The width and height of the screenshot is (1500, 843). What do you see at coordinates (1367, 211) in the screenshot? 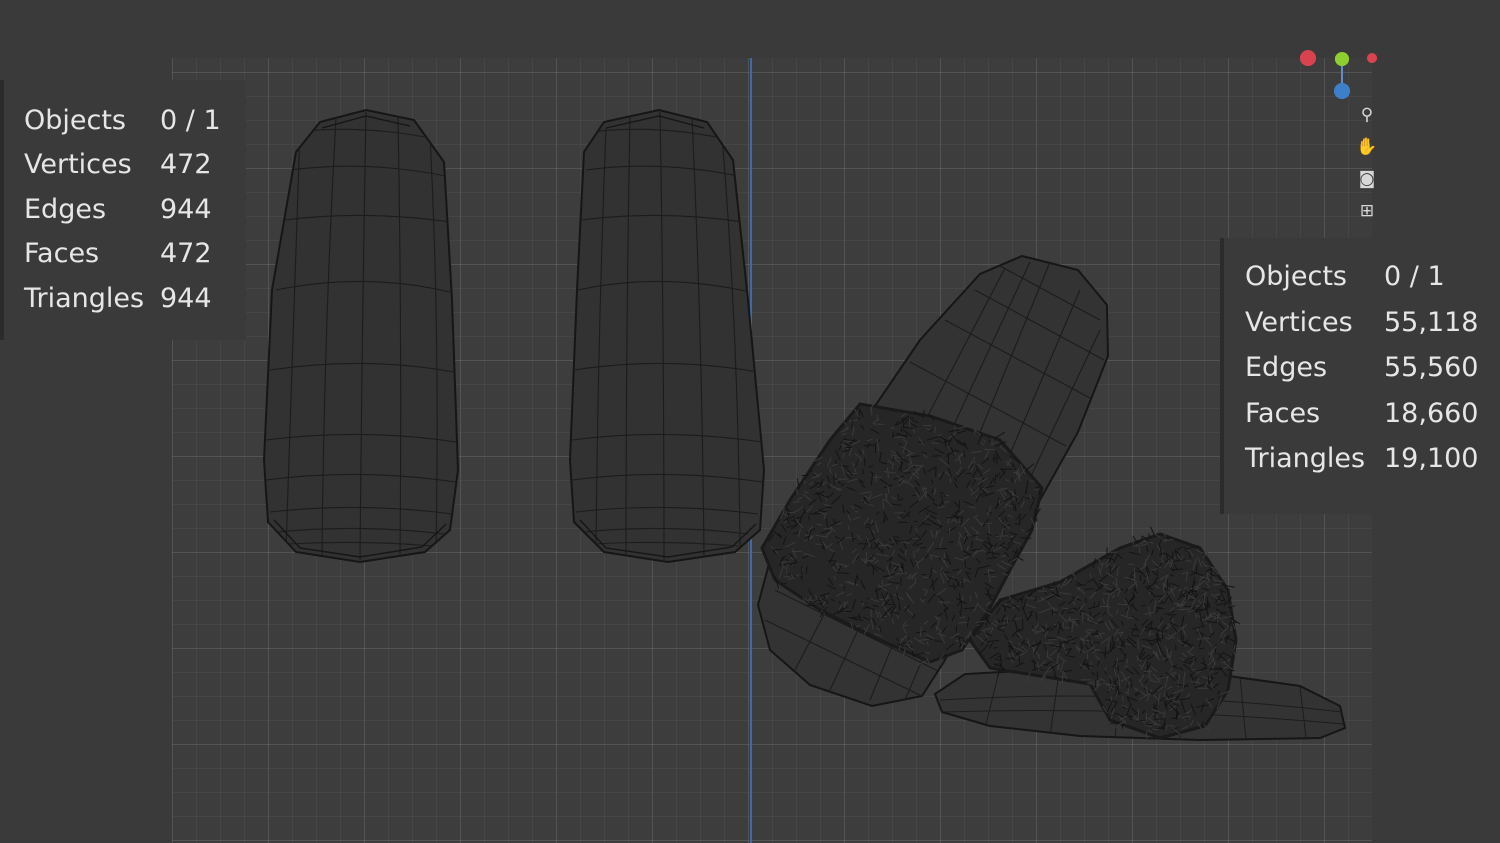
I see `grid-icon: ⊞` at bounding box center [1367, 211].